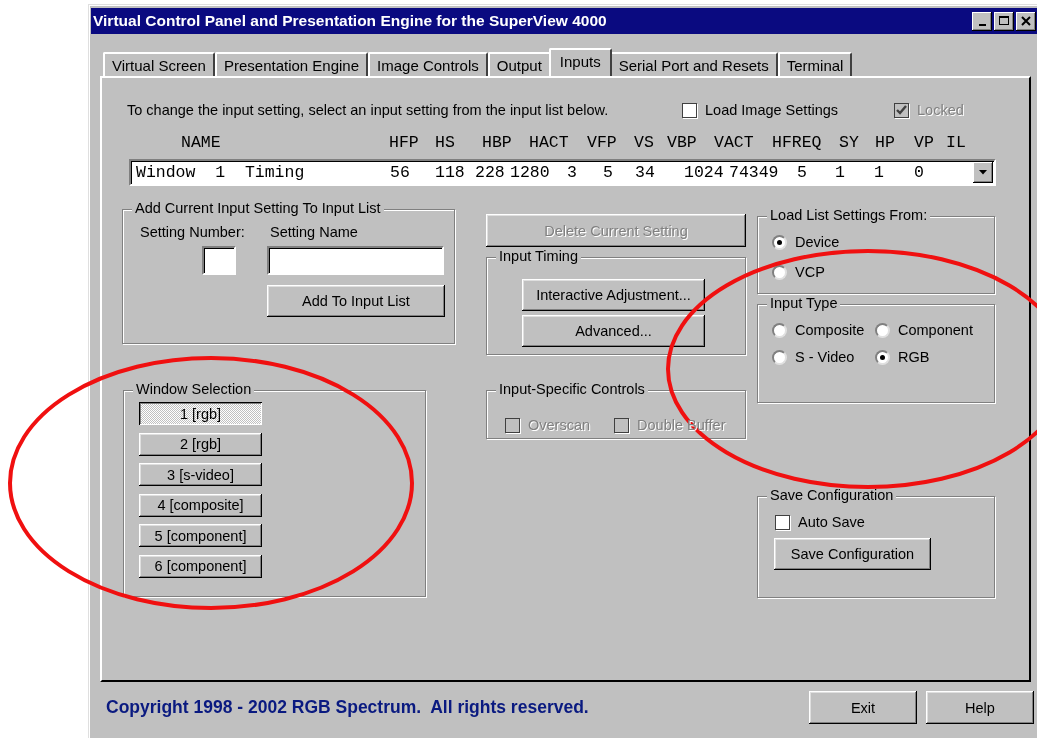 The width and height of the screenshot is (1037, 738). What do you see at coordinates (704, 172) in the screenshot?
I see `list-value: 1024` at bounding box center [704, 172].